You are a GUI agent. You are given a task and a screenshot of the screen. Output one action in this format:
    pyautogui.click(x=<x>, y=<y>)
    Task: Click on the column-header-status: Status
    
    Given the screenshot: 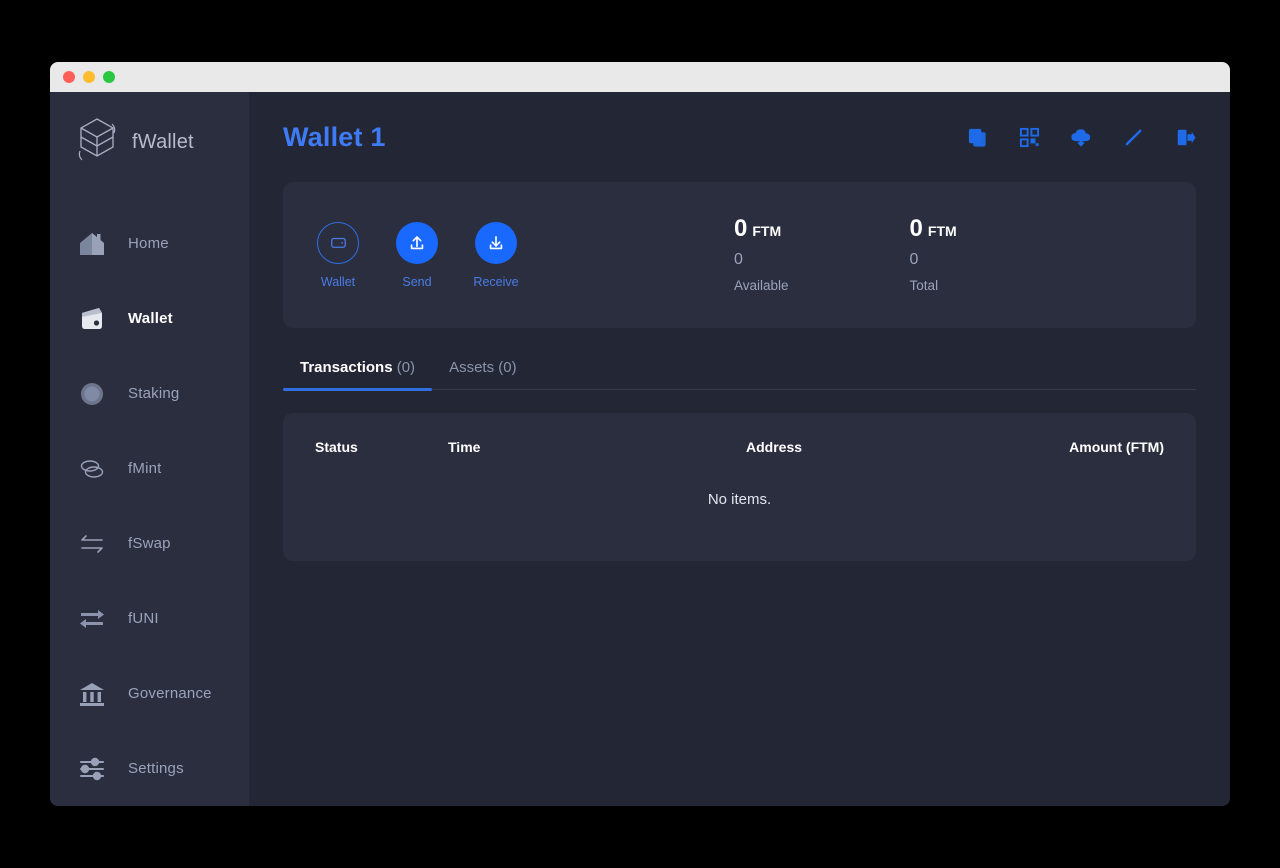 What is the action you would take?
    pyautogui.click(x=336, y=447)
    